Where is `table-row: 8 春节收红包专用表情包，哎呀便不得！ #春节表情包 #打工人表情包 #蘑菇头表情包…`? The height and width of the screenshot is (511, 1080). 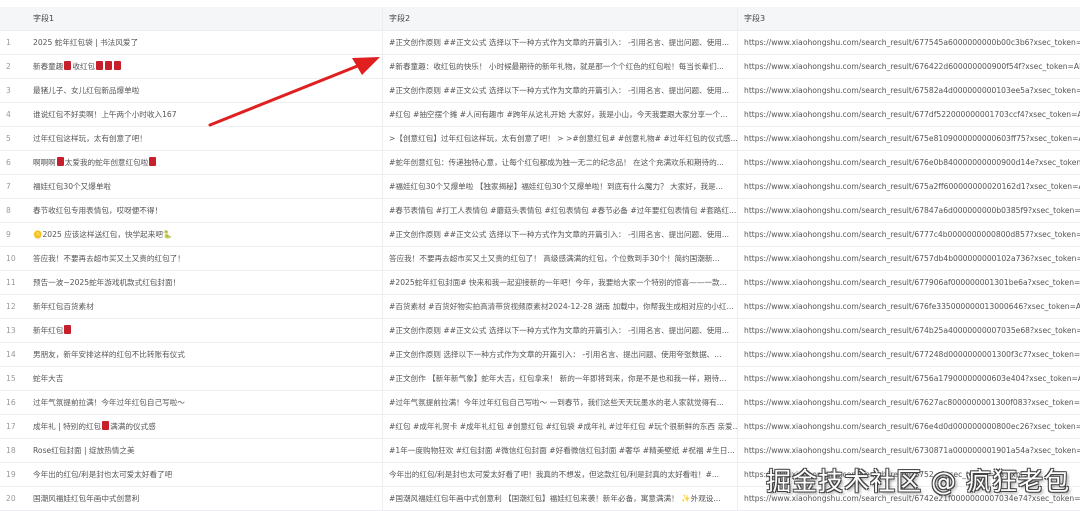 table-row: 8 春节收红包专用表情包，哎呀便不得！ #春节表情包 #打工人表情包 #蘑菇头表情包… is located at coordinates (540, 211).